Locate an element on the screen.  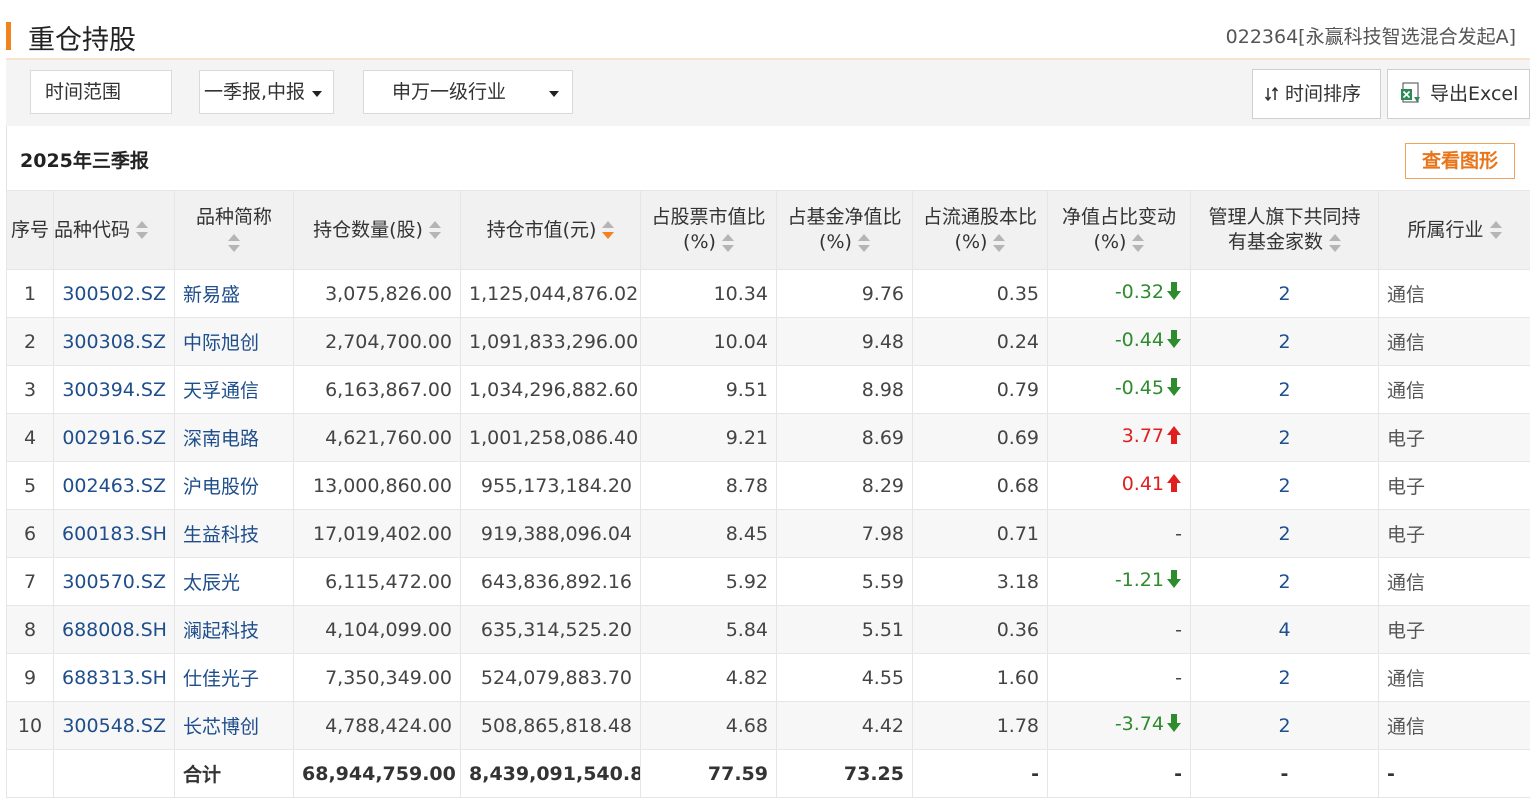
cell-stock-pct: 4.68 is located at coordinates (708, 725).